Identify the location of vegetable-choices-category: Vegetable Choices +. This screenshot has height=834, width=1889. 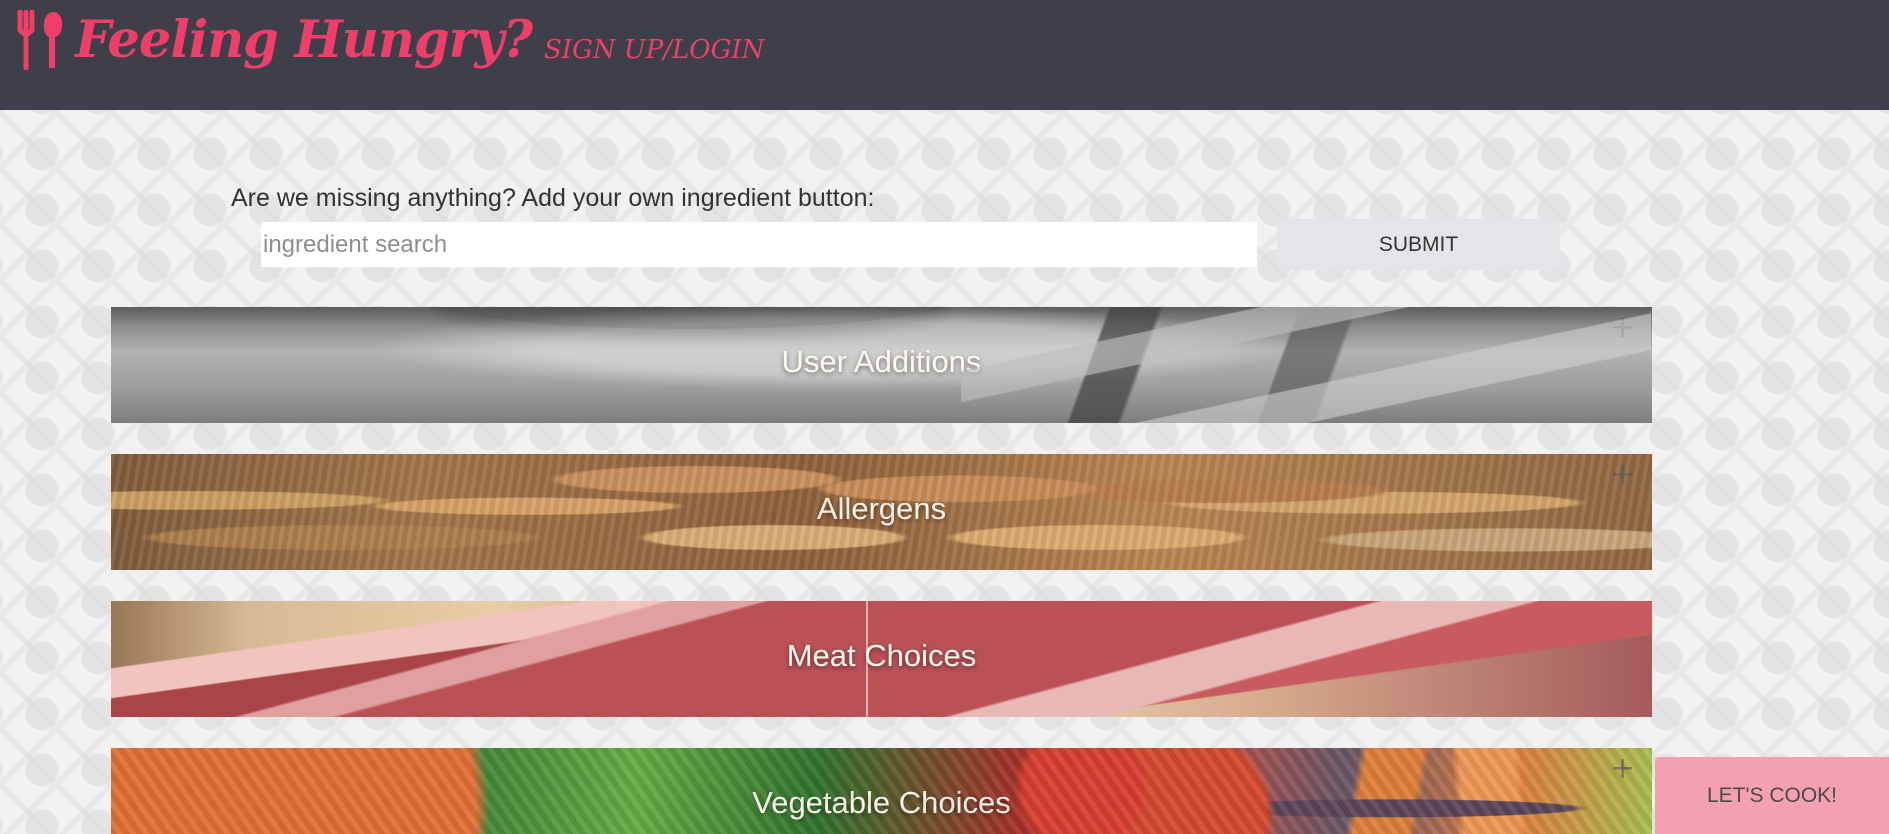
(881, 791).